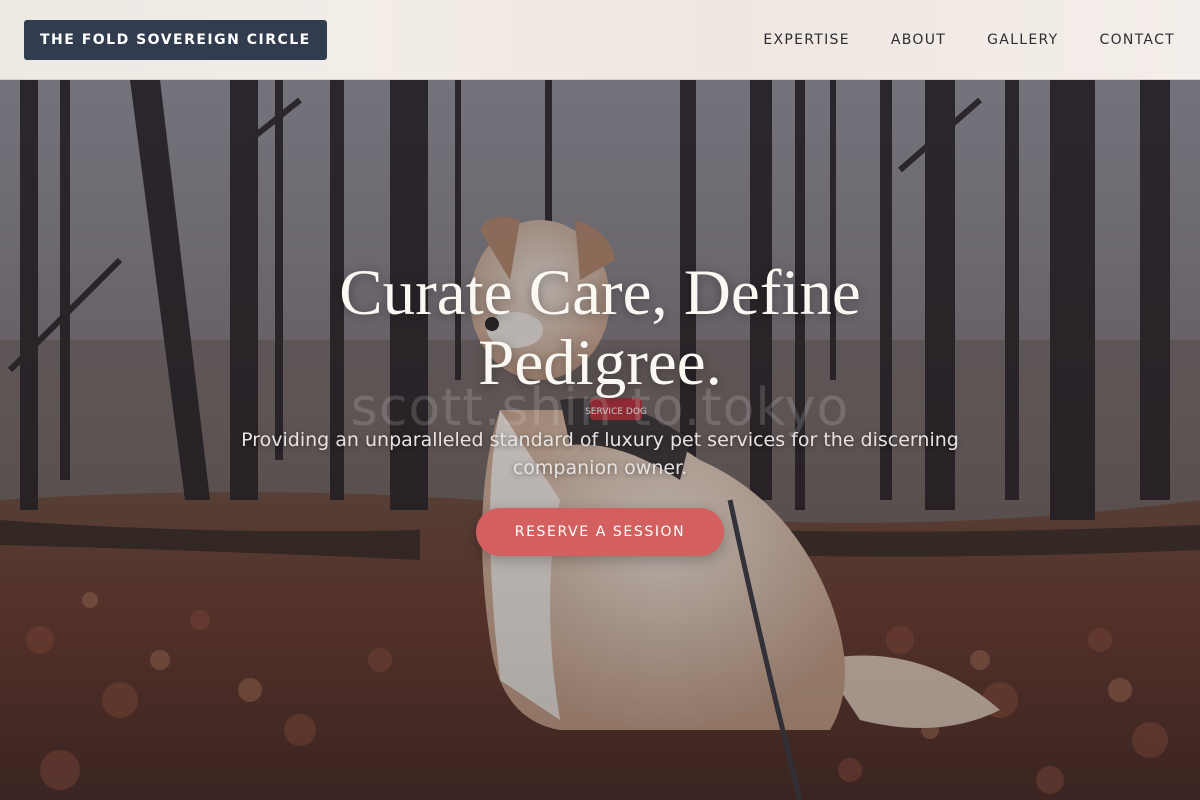 This screenshot has height=800, width=1200. What do you see at coordinates (600, 328) in the screenshot?
I see `hero-headline: Curate Care, Define Pedigree.` at bounding box center [600, 328].